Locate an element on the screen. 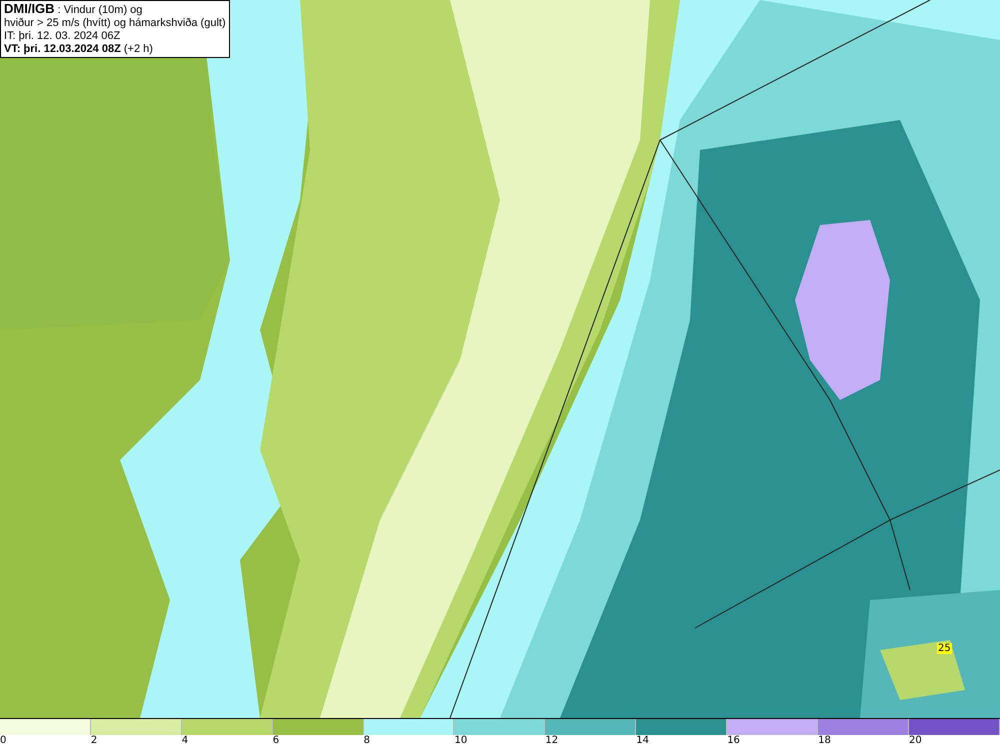  legend-label: 4 is located at coordinates (185, 741).